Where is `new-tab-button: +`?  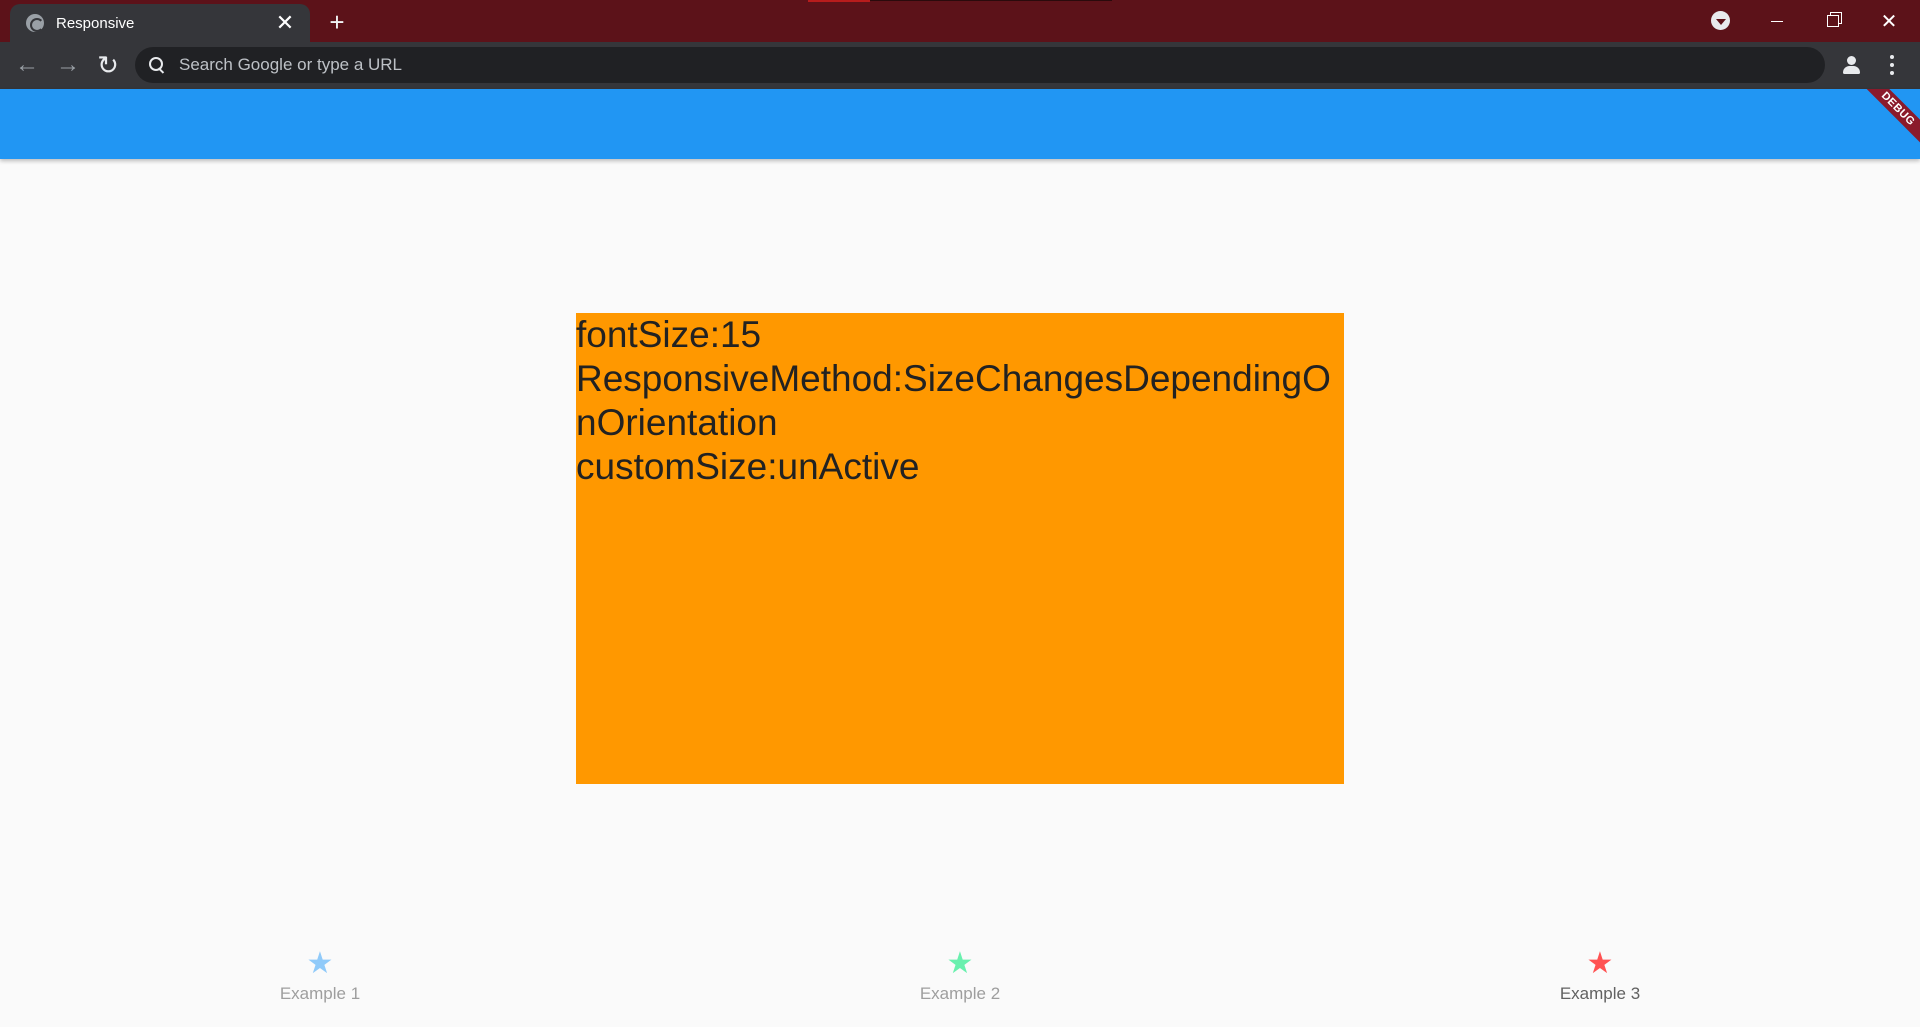 new-tab-button: + is located at coordinates (337, 22).